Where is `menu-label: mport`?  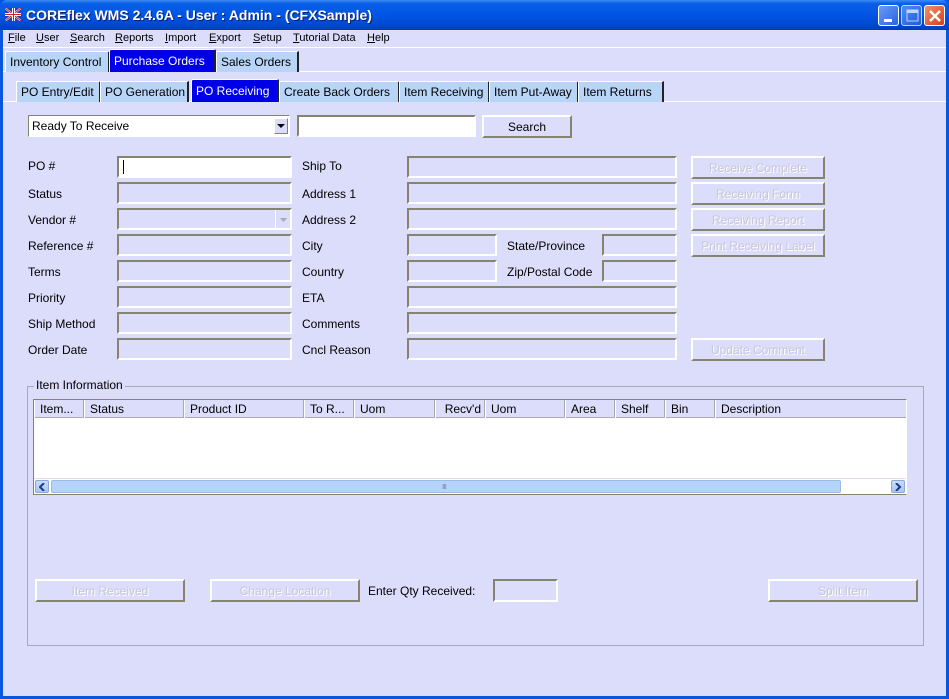 menu-label: mport is located at coordinates (182, 38).